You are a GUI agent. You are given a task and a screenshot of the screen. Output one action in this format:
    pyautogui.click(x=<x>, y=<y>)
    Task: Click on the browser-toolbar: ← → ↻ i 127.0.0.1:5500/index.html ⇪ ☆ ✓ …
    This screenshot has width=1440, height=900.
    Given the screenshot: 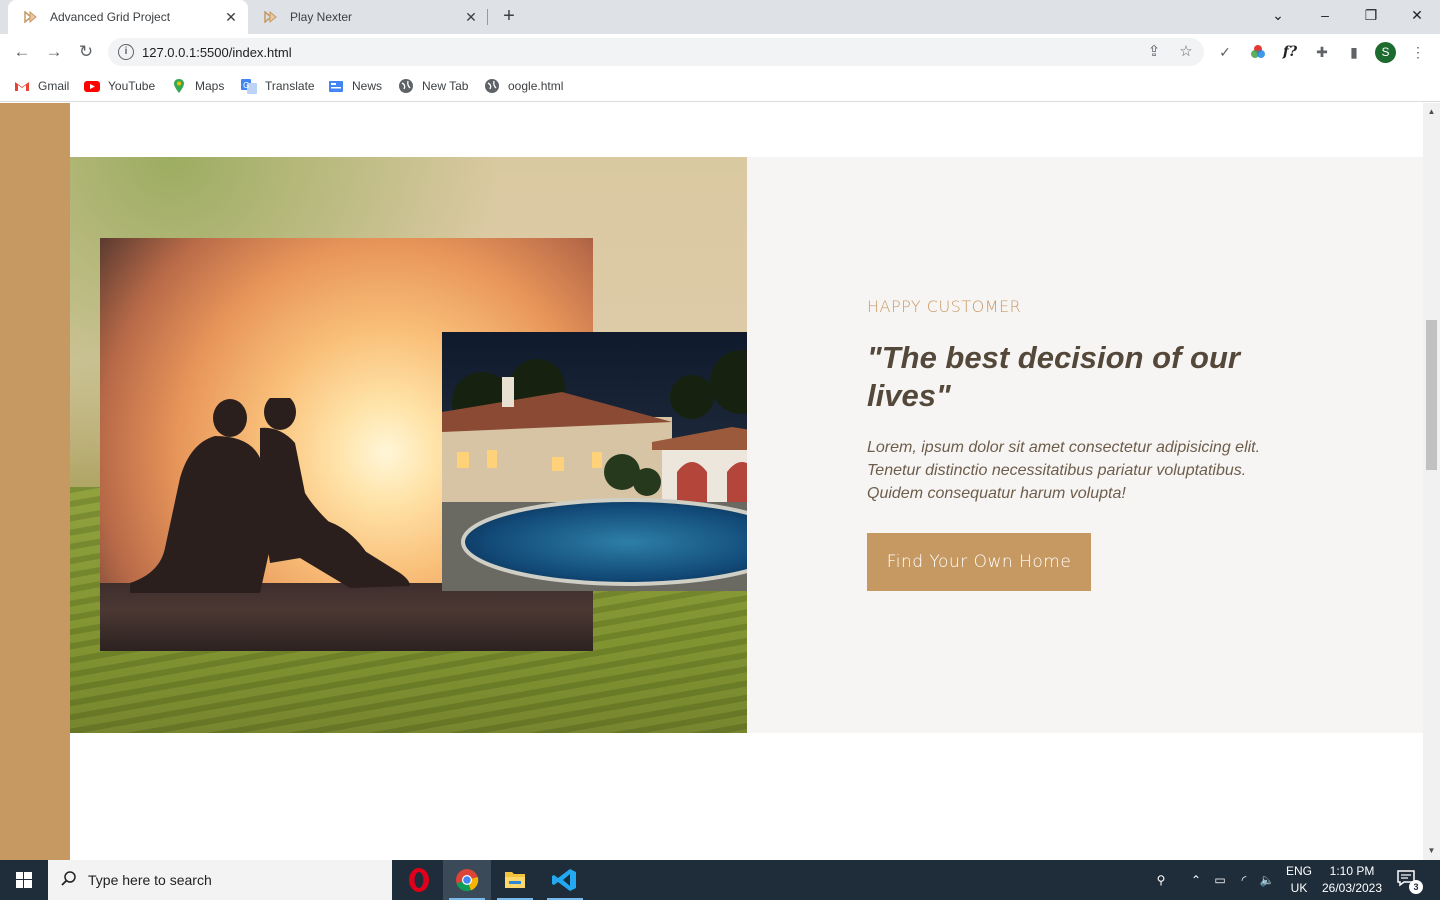 What is the action you would take?
    pyautogui.click(x=720, y=52)
    